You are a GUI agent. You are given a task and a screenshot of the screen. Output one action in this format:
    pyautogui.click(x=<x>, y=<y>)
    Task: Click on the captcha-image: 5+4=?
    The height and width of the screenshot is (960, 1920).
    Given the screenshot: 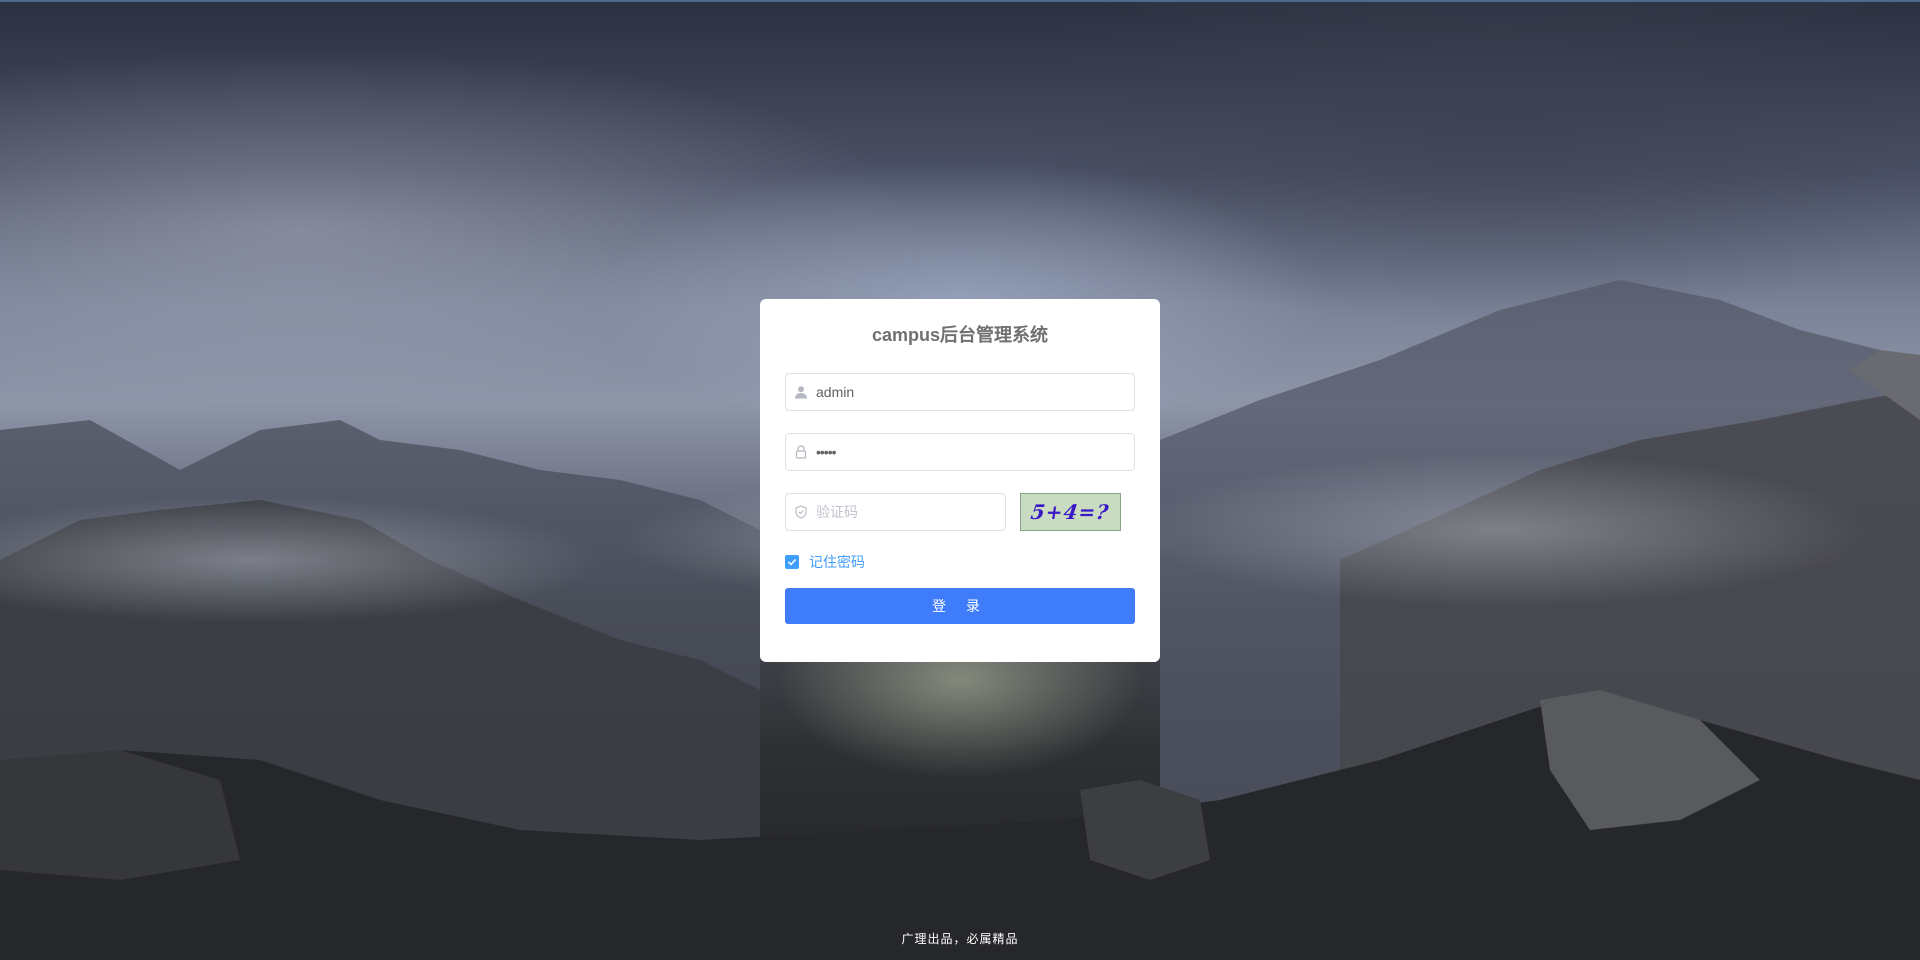 What is the action you would take?
    pyautogui.click(x=1070, y=512)
    